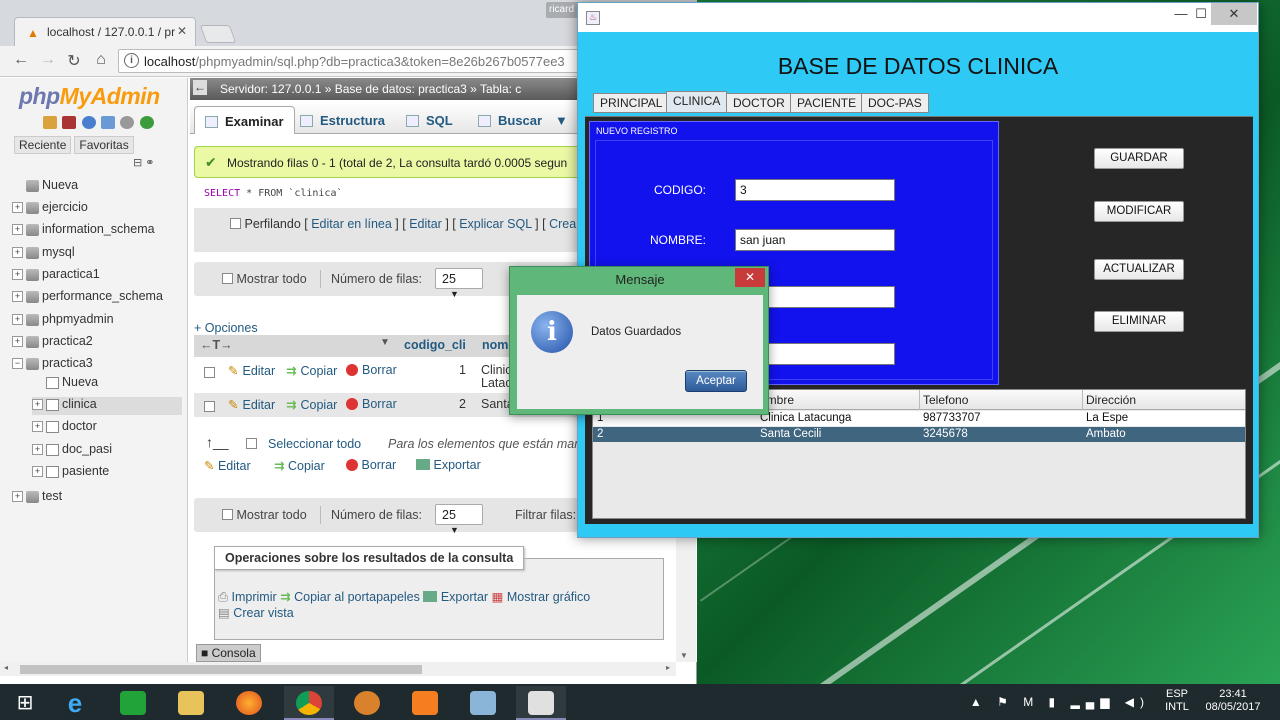 The image size is (1280, 720). I want to click on taskbar-chrome, so click(309, 703).